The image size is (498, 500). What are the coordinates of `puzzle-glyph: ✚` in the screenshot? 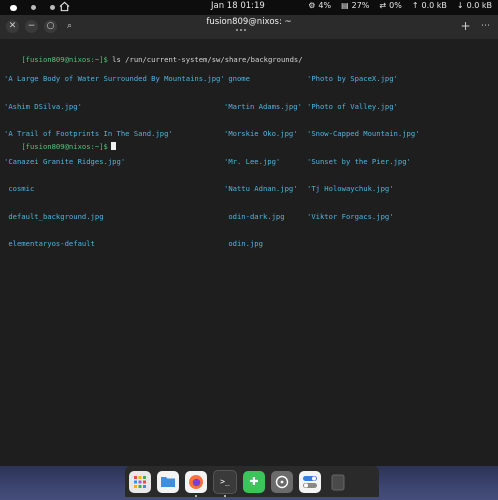 It's located at (254, 481).